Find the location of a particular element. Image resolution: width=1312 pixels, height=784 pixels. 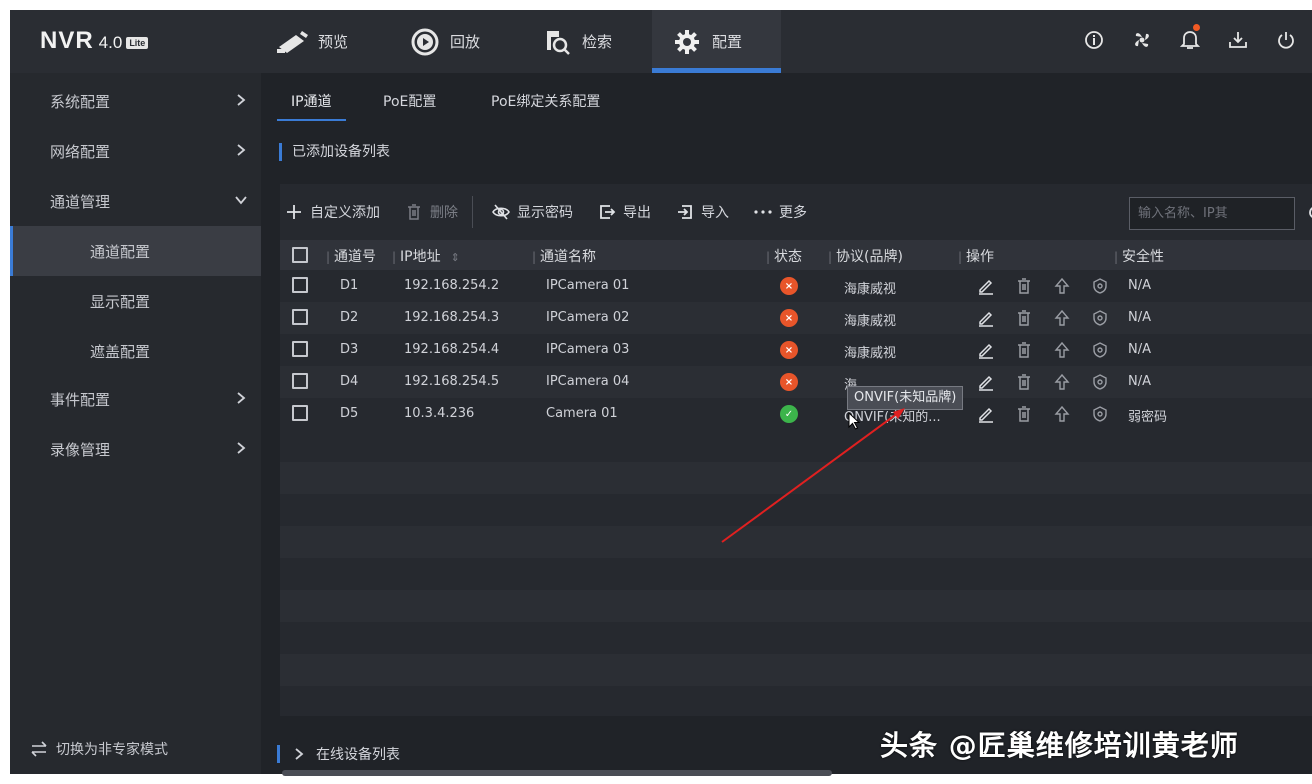

delete-button: 删除 is located at coordinates (431, 212).